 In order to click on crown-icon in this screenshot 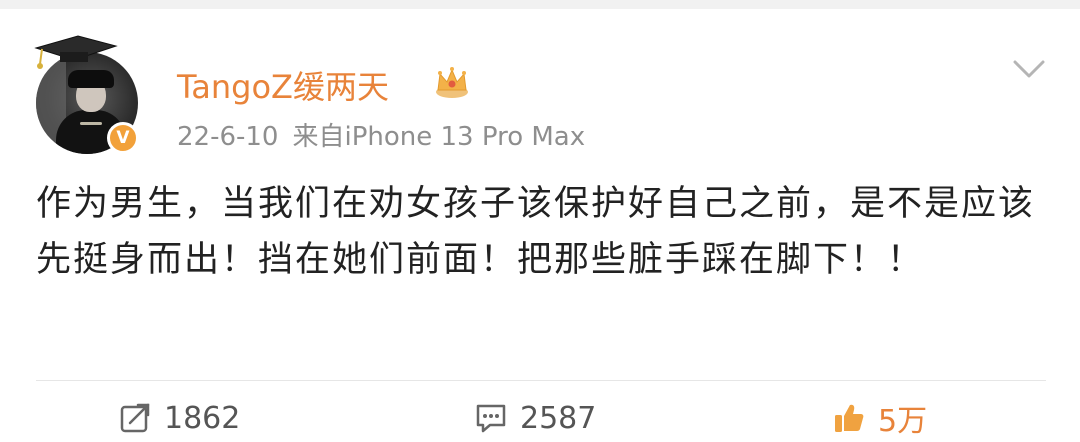, I will do `click(452, 82)`.